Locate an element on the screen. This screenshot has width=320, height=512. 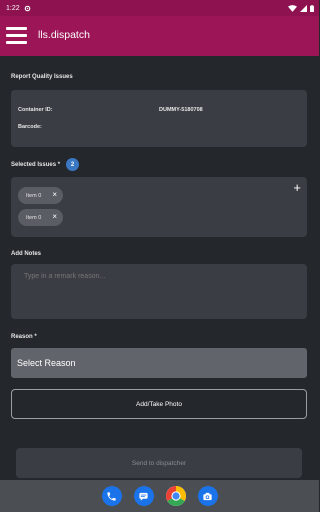
container-id-label: Container ID: is located at coordinates (35, 110).